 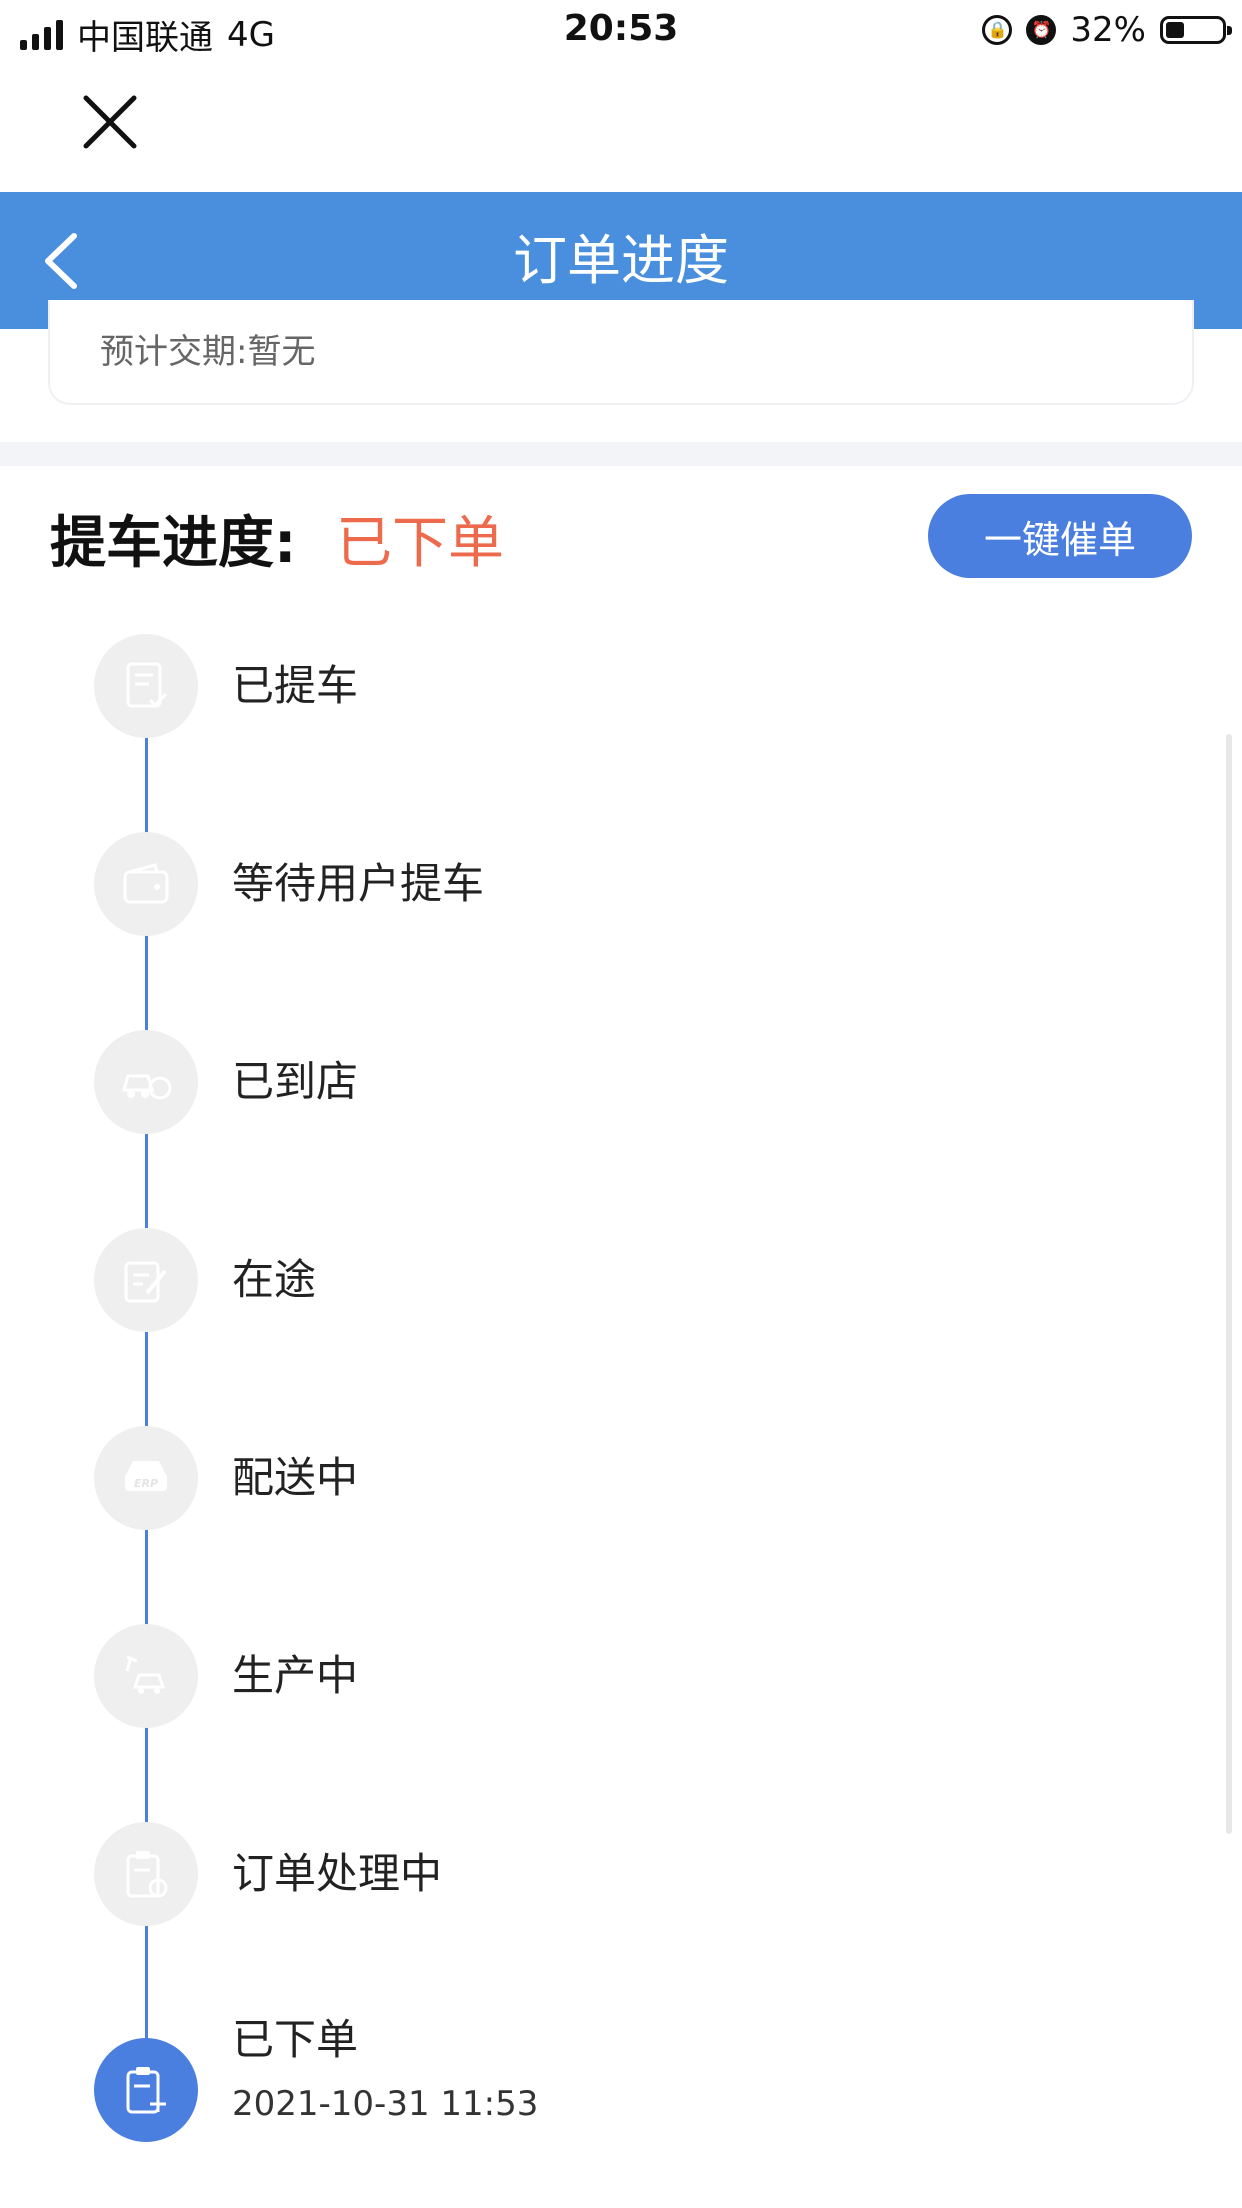 I want to click on battery-percent: 32%, so click(x=1108, y=30).